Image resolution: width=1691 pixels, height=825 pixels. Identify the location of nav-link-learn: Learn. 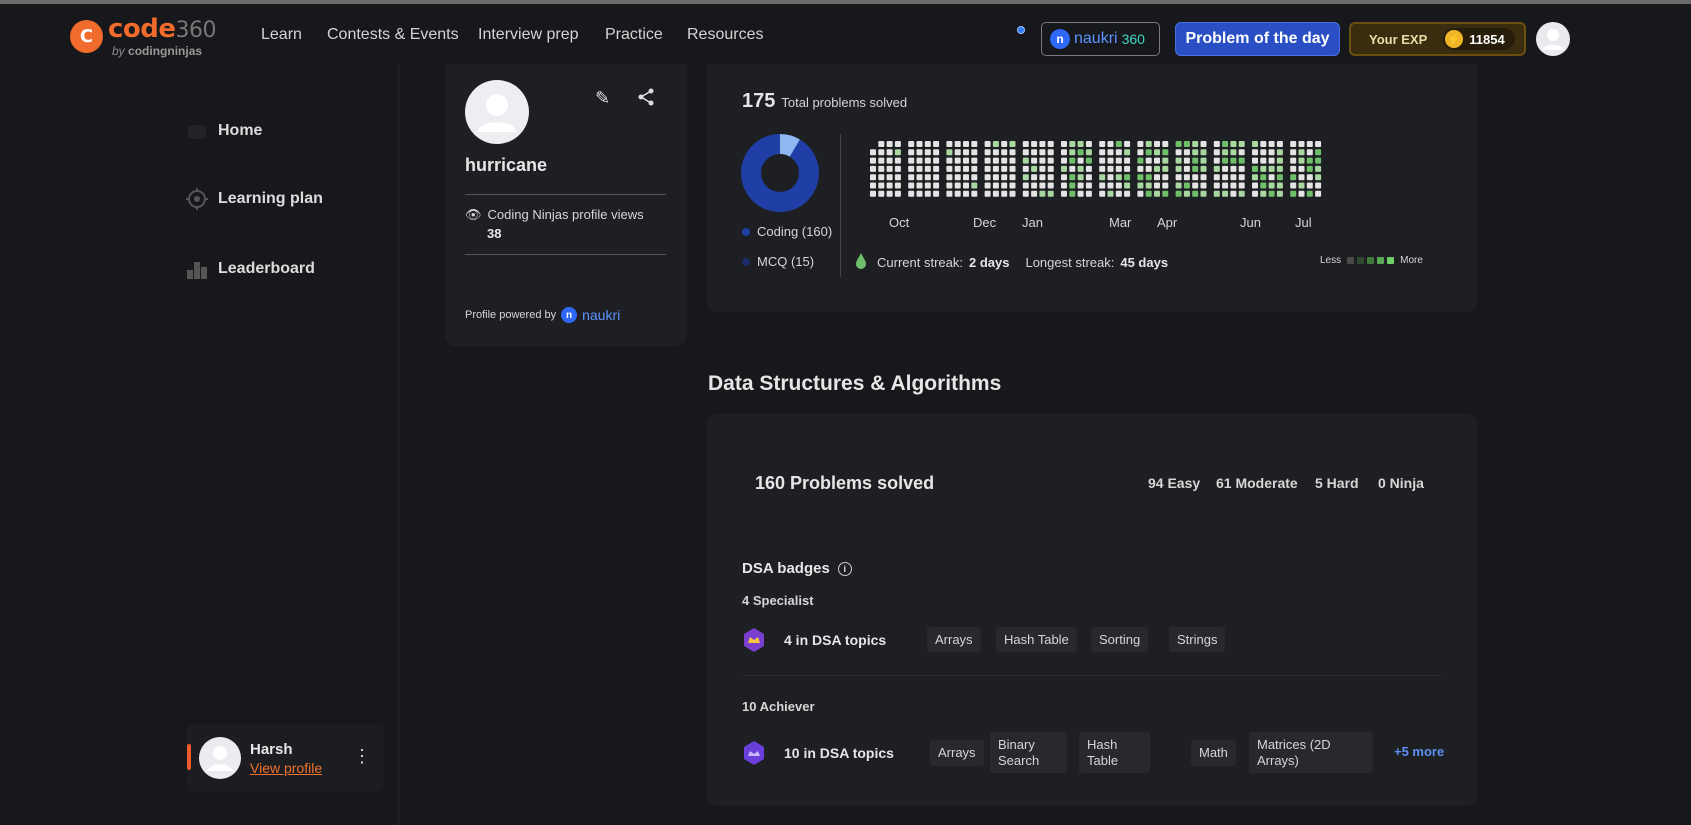
(281, 35).